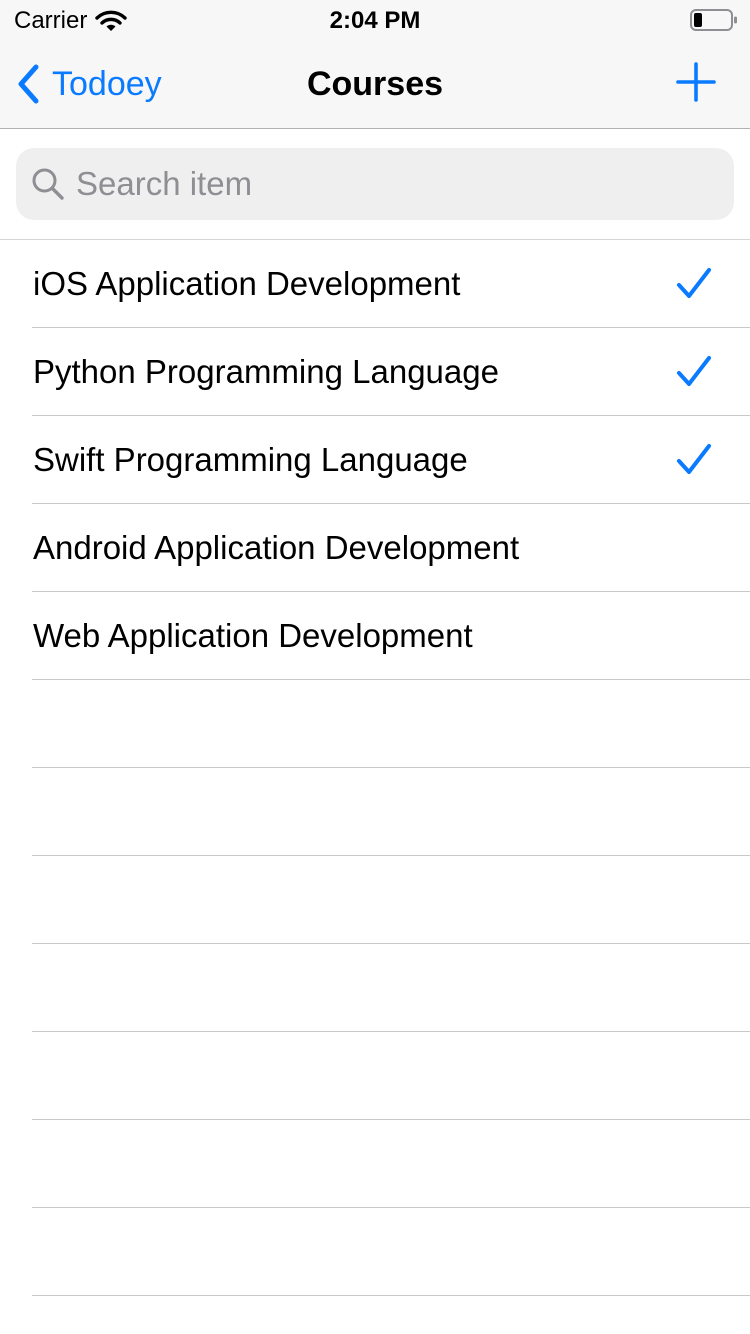 The image size is (750, 1334). I want to click on course-row-ios: iOS Application Development, so click(375, 284).